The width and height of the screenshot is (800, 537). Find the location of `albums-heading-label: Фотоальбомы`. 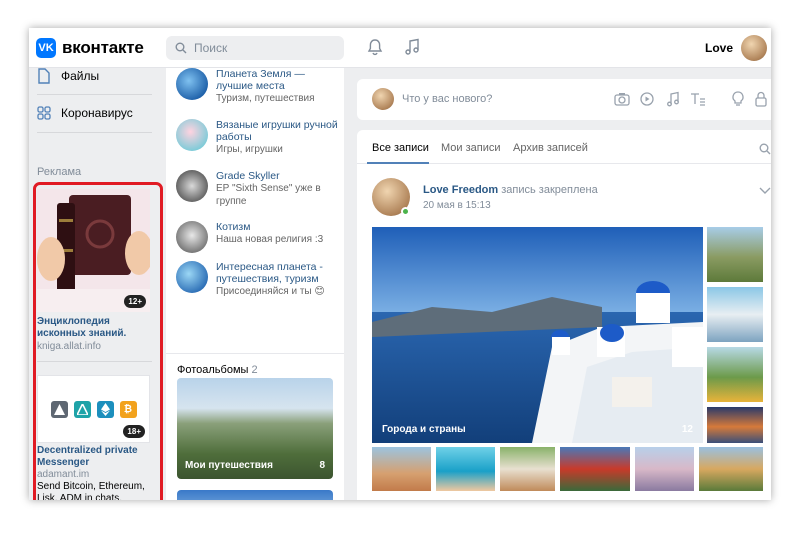

albums-heading-label: Фотоальбомы is located at coordinates (213, 370).